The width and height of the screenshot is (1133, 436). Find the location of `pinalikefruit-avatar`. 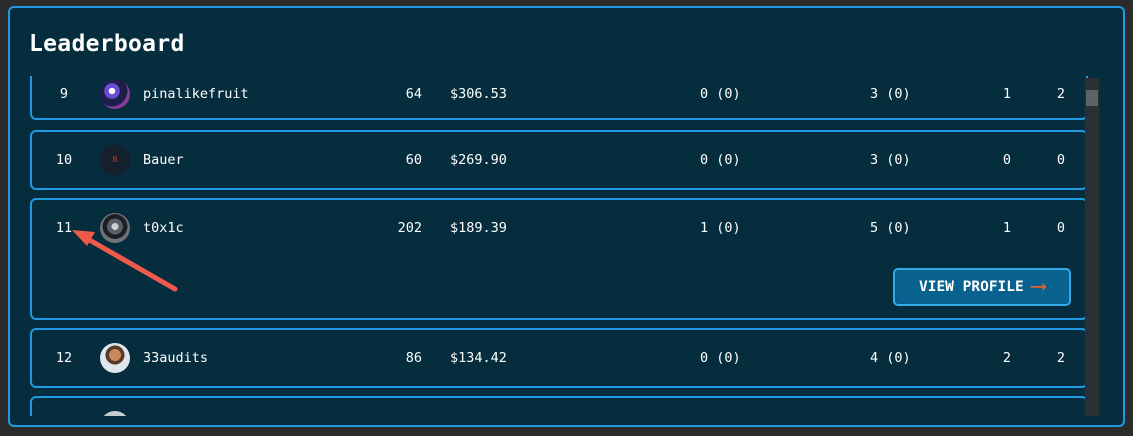

pinalikefruit-avatar is located at coordinates (115, 94).